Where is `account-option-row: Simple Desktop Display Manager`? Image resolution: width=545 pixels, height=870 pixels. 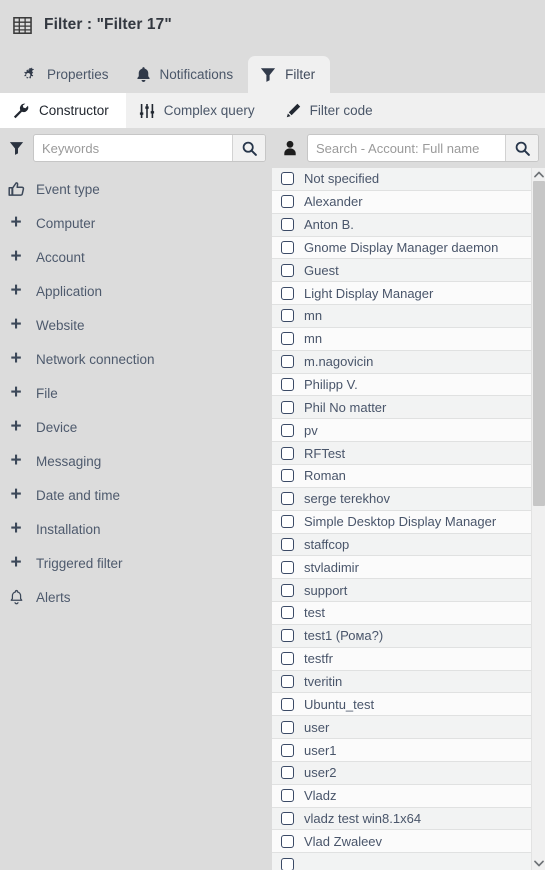
account-option-row: Simple Desktop Display Manager is located at coordinates (401, 522).